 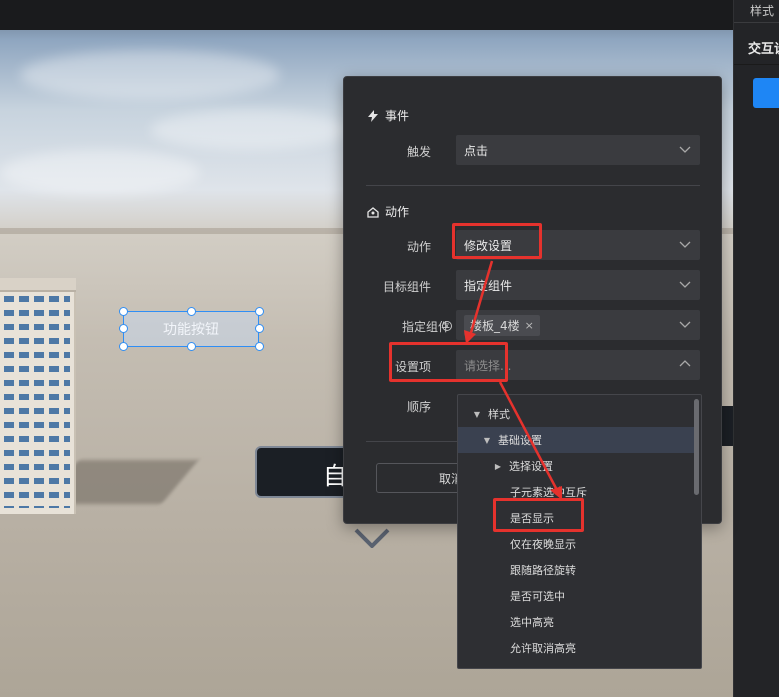 What do you see at coordinates (397, 212) in the screenshot?
I see `action-section-label: 动作` at bounding box center [397, 212].